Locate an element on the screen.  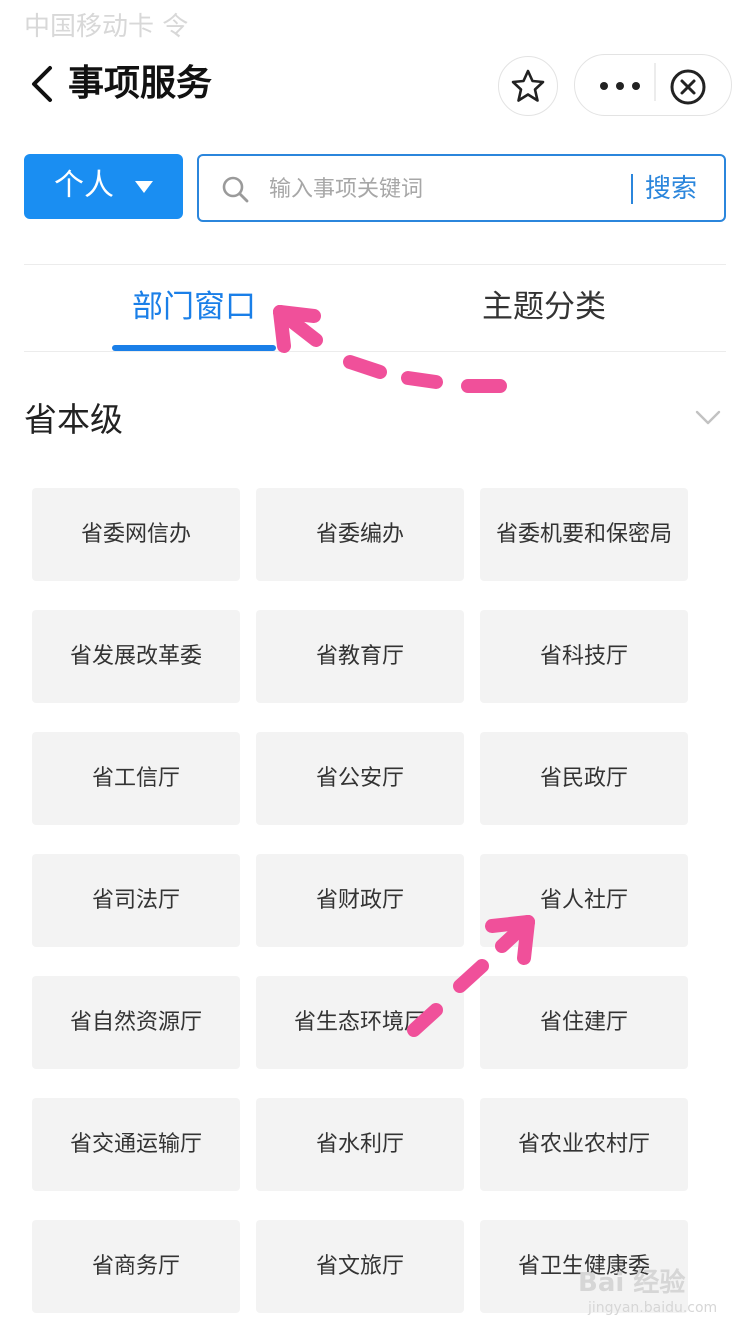
department-item: 省住建厅 is located at coordinates (584, 1022).